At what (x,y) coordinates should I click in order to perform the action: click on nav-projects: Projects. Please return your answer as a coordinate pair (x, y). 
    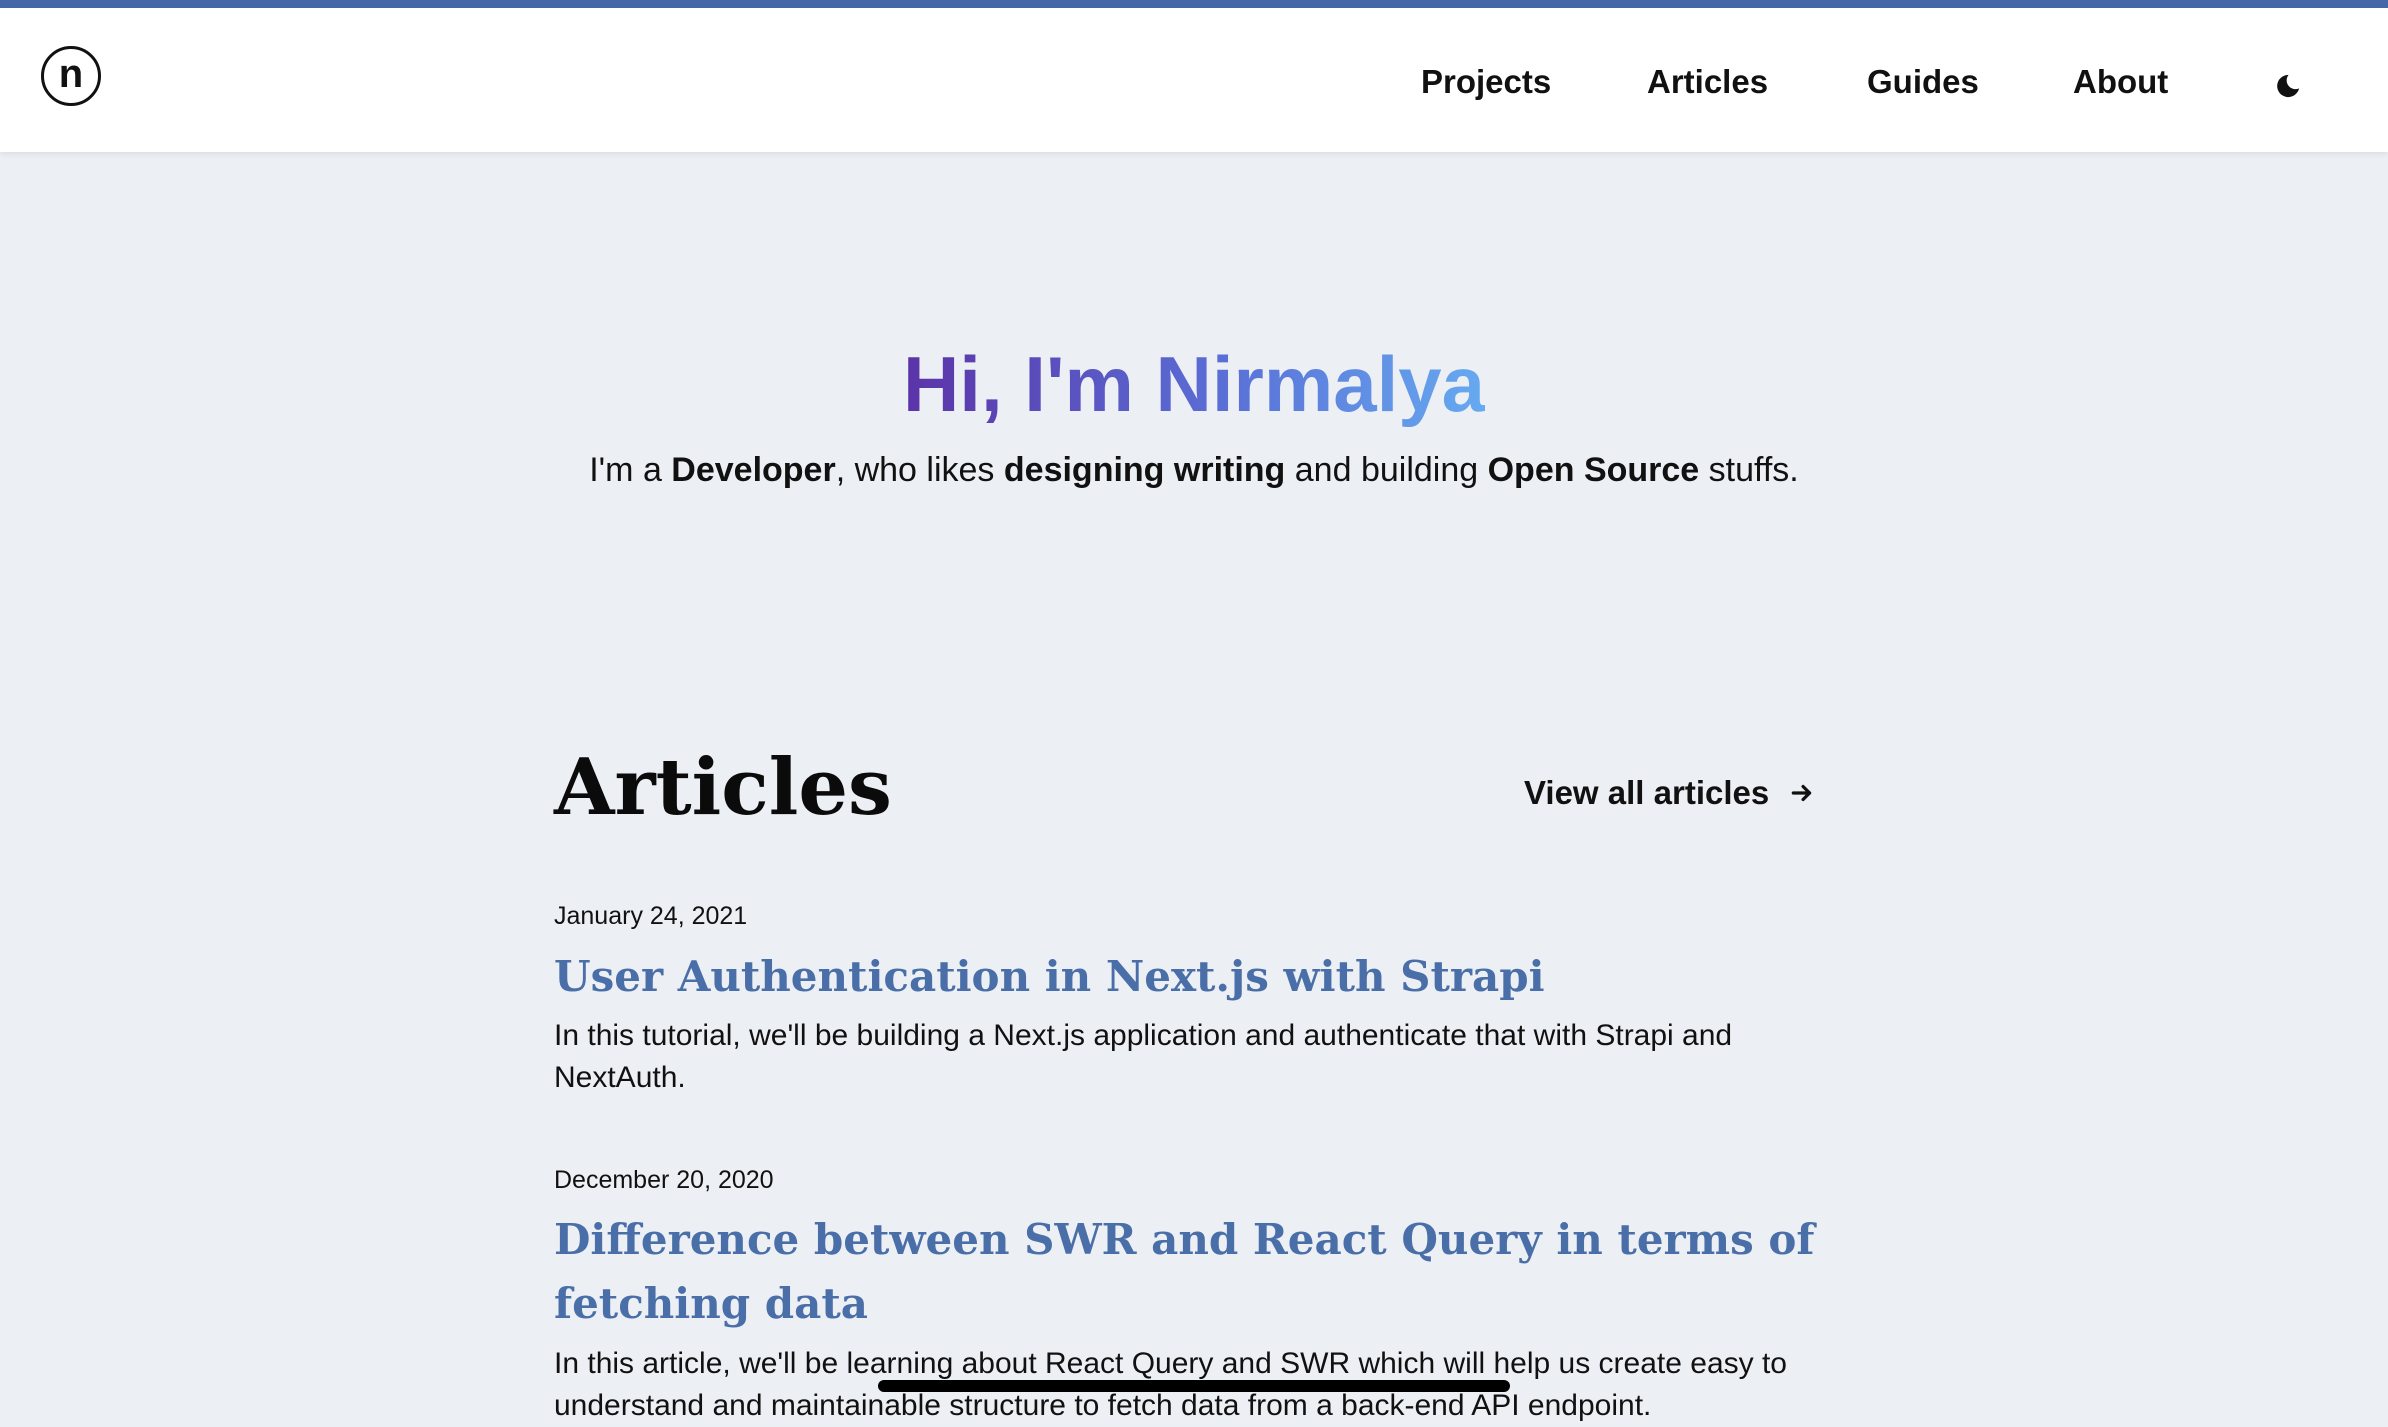
    Looking at the image, I should click on (1486, 82).